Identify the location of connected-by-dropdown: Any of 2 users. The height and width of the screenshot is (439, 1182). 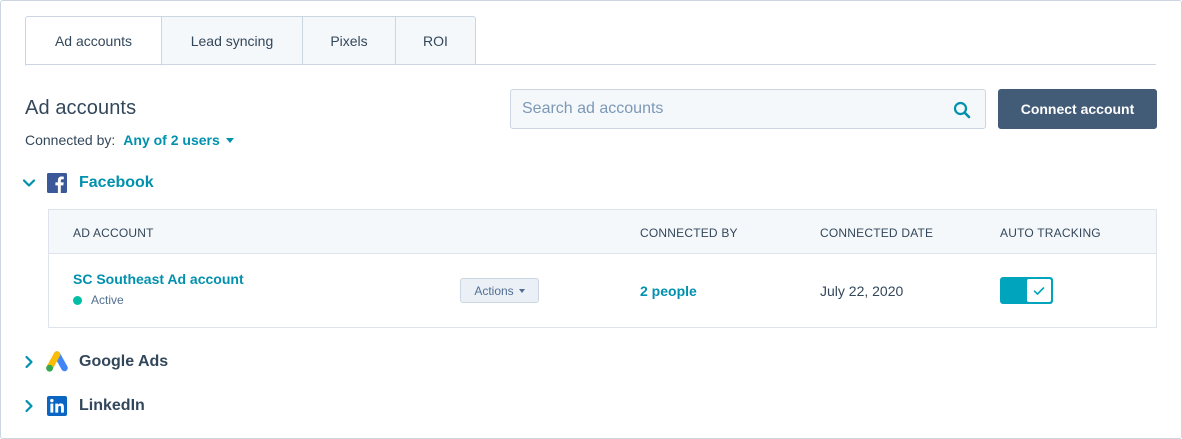
(178, 140).